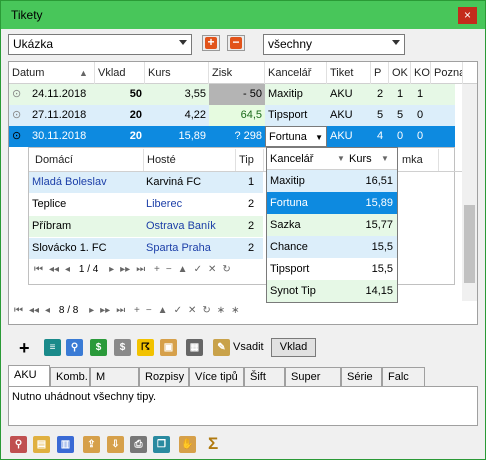 Image resolution: width=486 pixels, height=460 pixels. Describe the element at coordinates (148, 310) in the screenshot. I see `delete-record-icon: −` at that location.